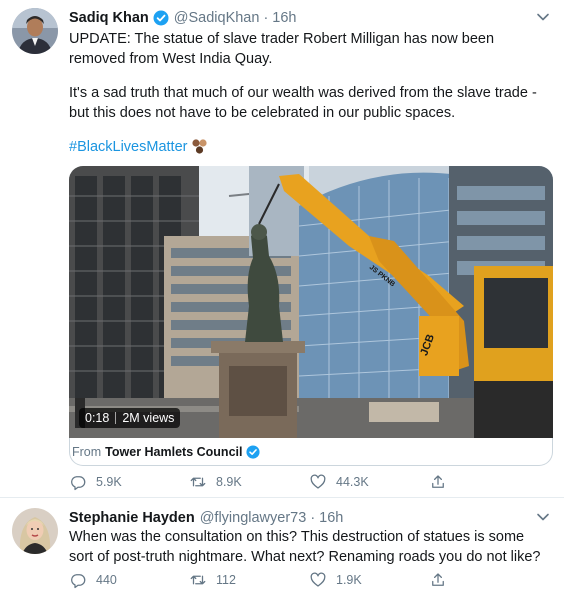  I want to click on source-account-link: Tower Hamlets Council, so click(173, 452).